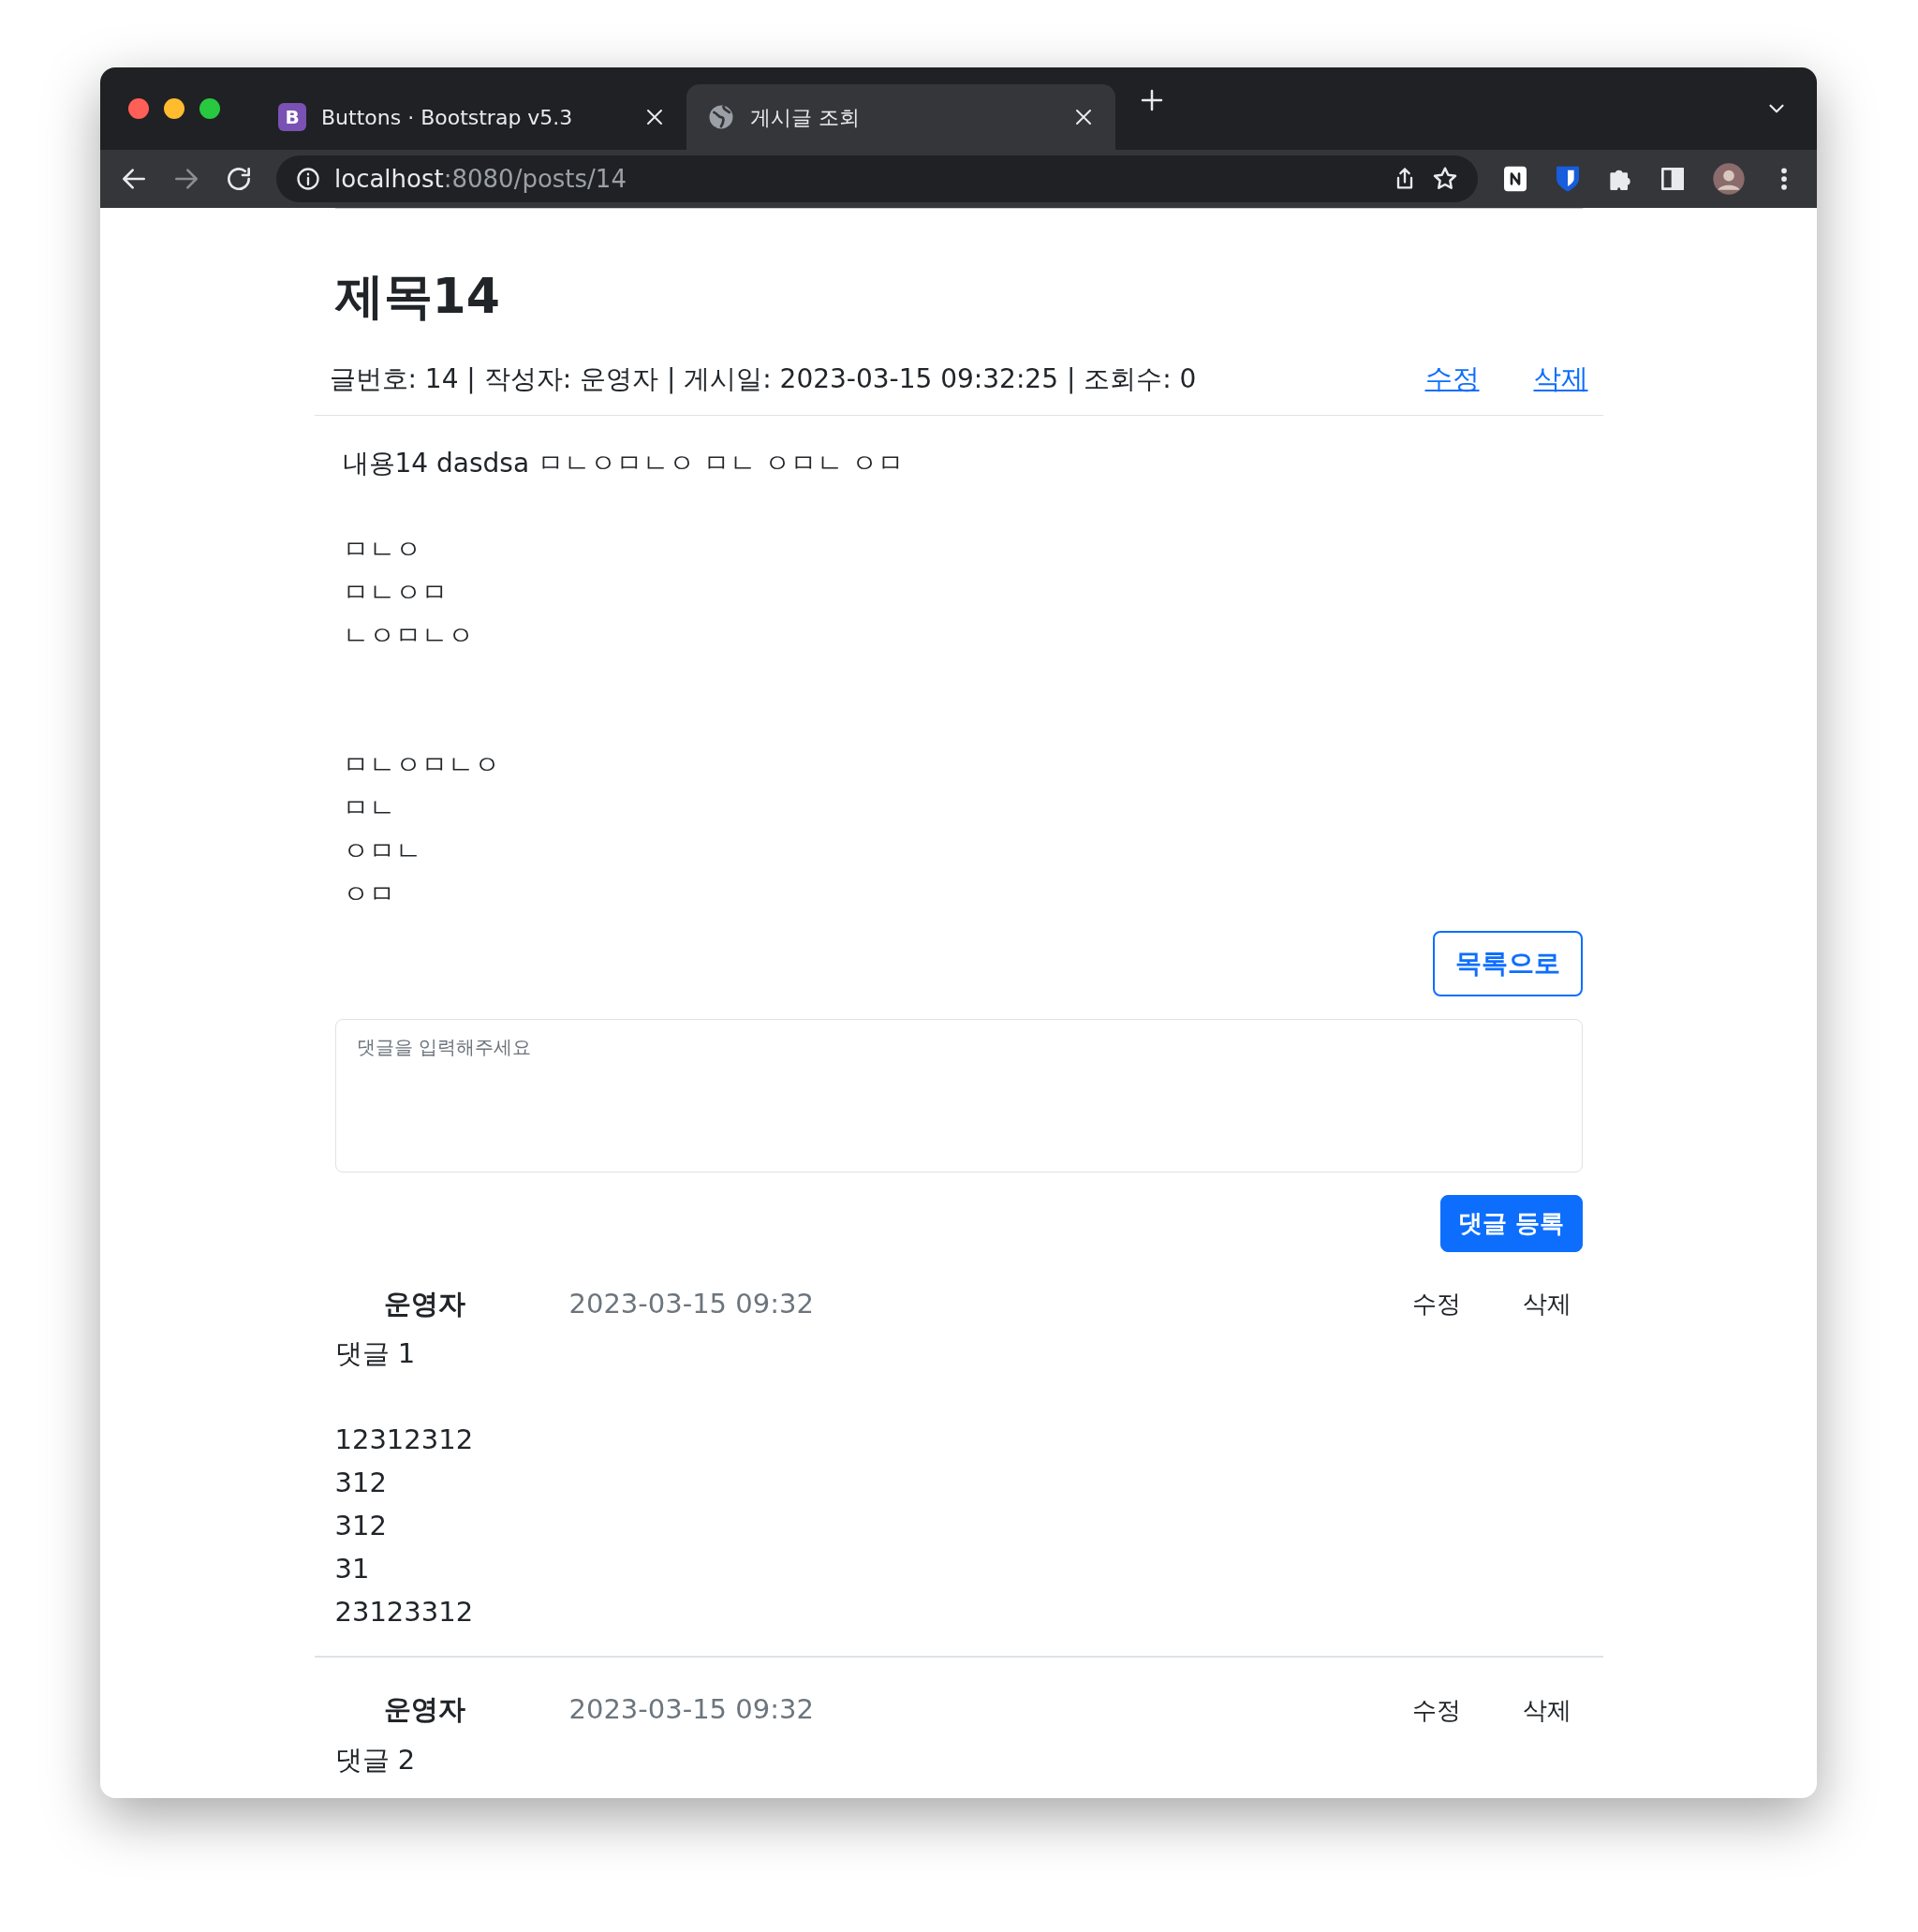  I want to click on post-title: 제목14, so click(417, 296).